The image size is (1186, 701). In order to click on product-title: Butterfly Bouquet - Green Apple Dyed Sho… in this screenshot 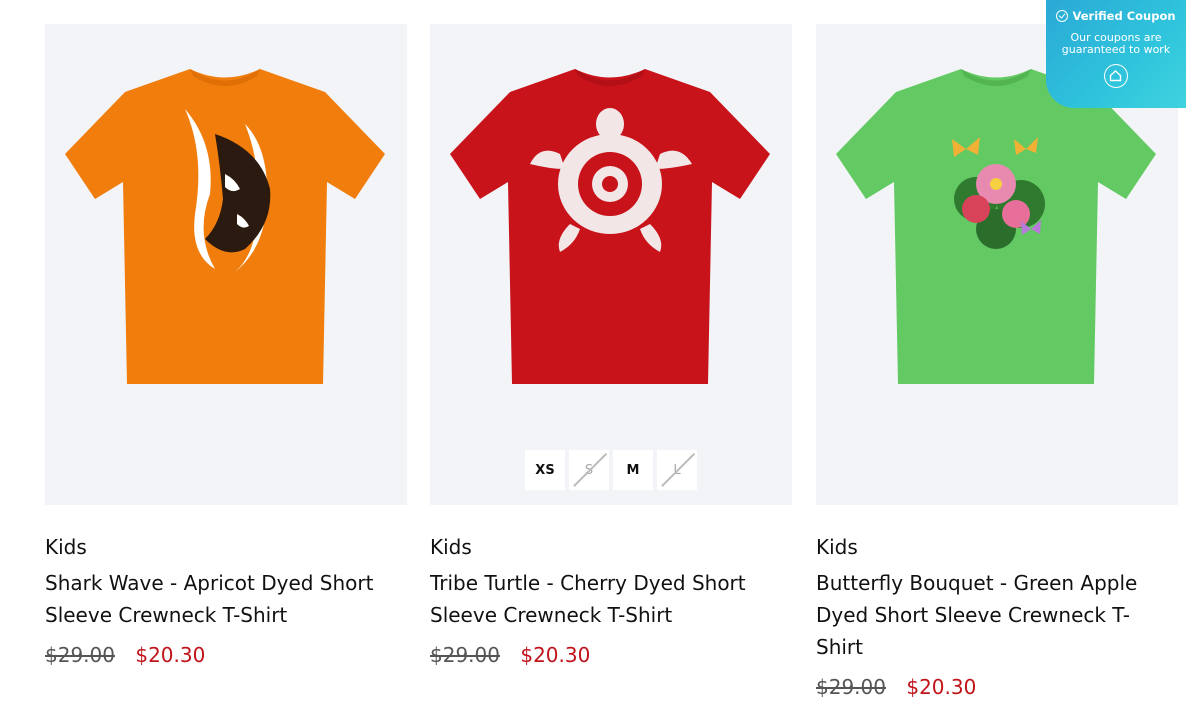, I will do `click(996, 615)`.